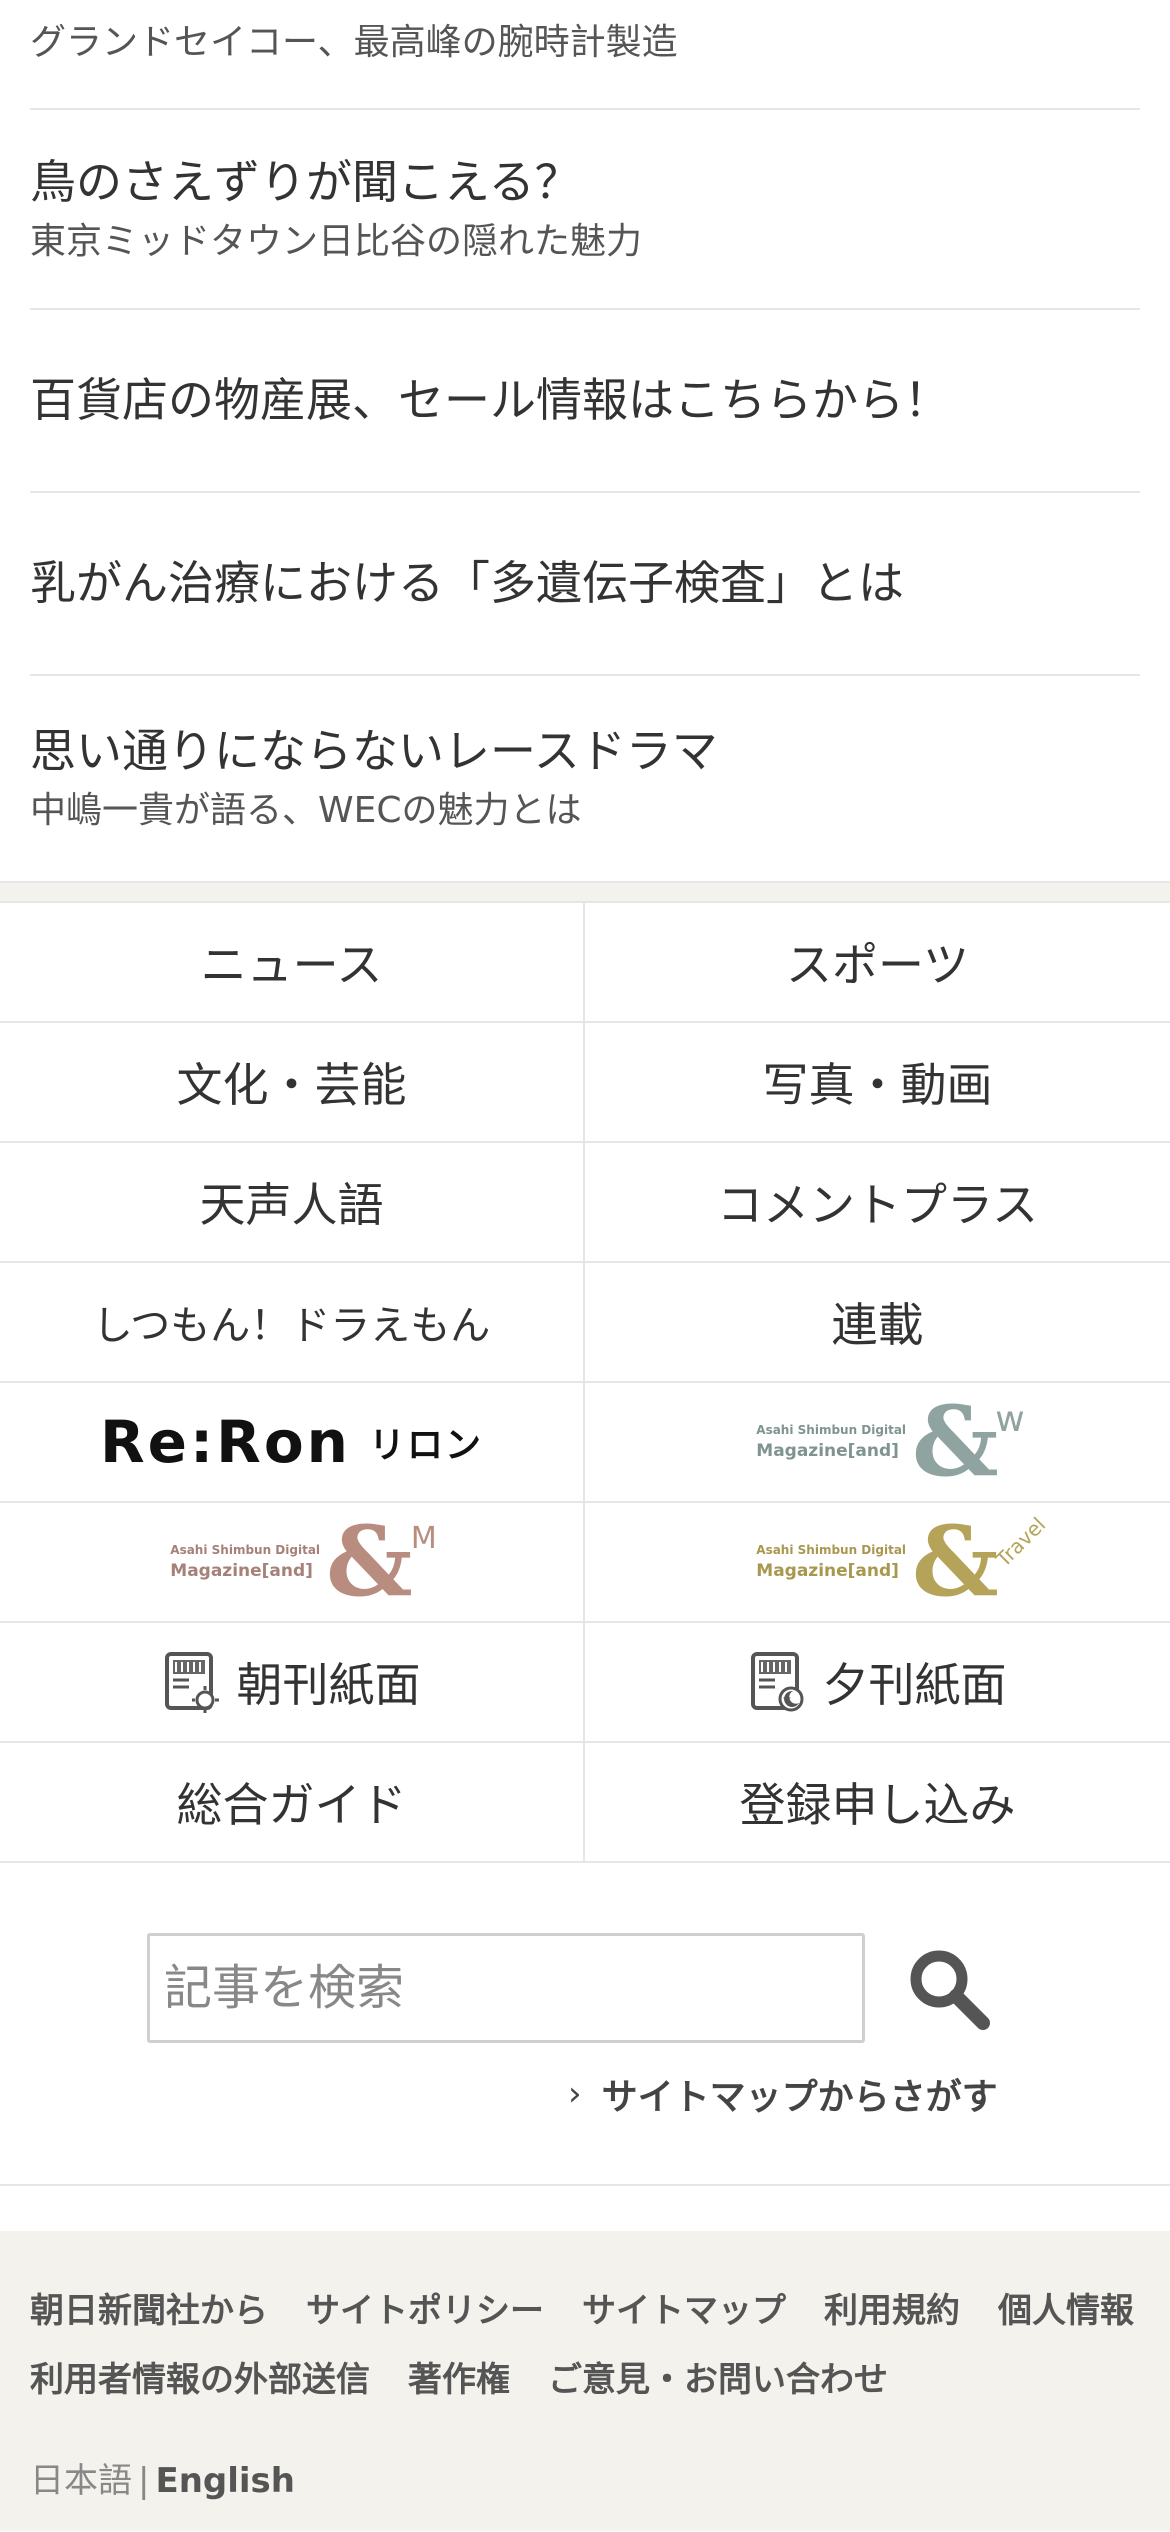  What do you see at coordinates (877, 1323) in the screenshot?
I see `nav-serial: 連載` at bounding box center [877, 1323].